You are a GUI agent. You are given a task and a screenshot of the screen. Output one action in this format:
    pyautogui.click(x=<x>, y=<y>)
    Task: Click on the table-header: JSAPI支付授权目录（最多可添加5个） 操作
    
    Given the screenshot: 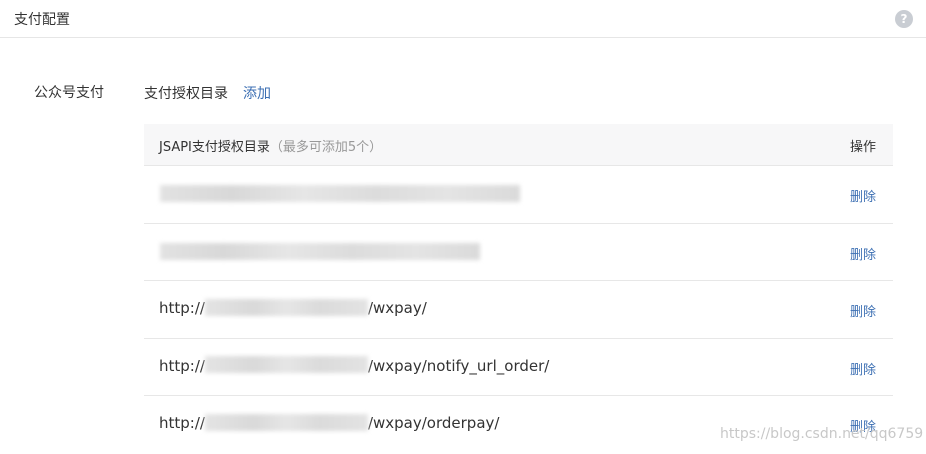 What is the action you would take?
    pyautogui.click(x=518, y=145)
    